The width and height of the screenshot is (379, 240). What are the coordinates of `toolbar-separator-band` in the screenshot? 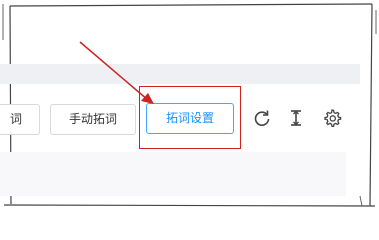 It's located at (180, 74).